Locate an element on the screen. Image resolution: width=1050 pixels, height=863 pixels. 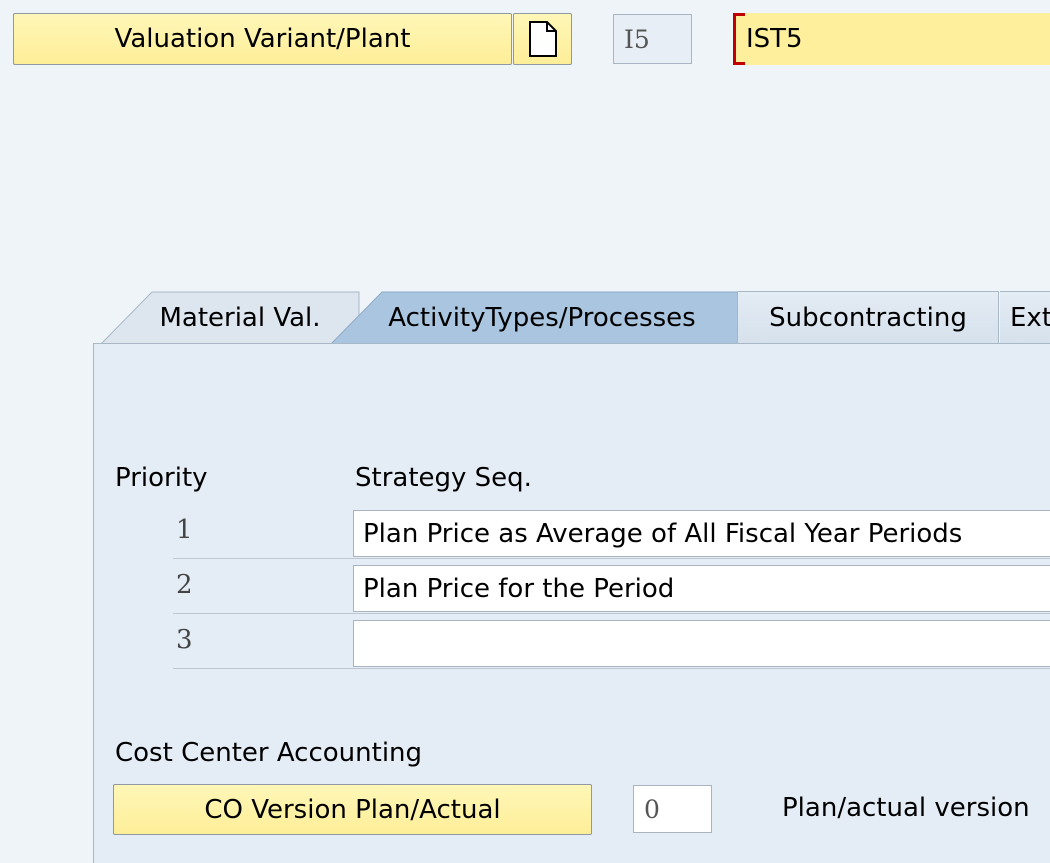
valuation-variant-plant-button: Valuation Variant/Plant is located at coordinates (262, 39).